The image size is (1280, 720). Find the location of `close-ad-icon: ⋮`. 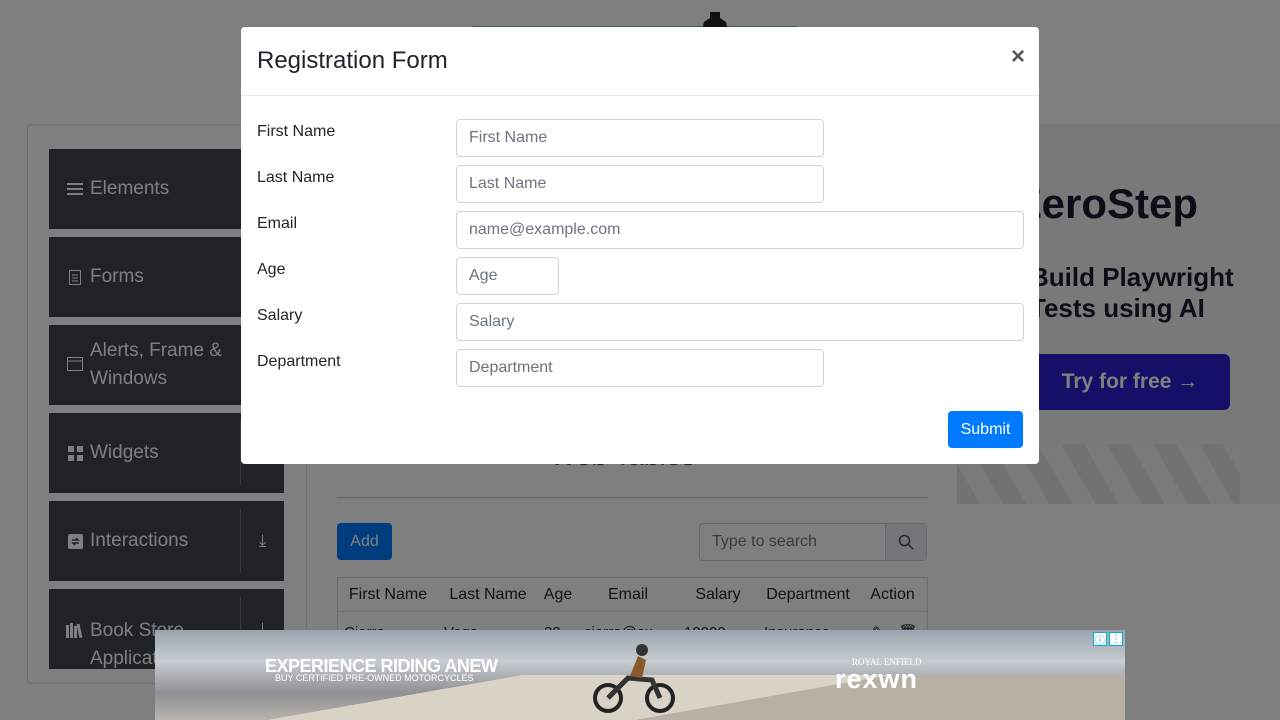

close-ad-icon: ⋮ is located at coordinates (1116, 639).